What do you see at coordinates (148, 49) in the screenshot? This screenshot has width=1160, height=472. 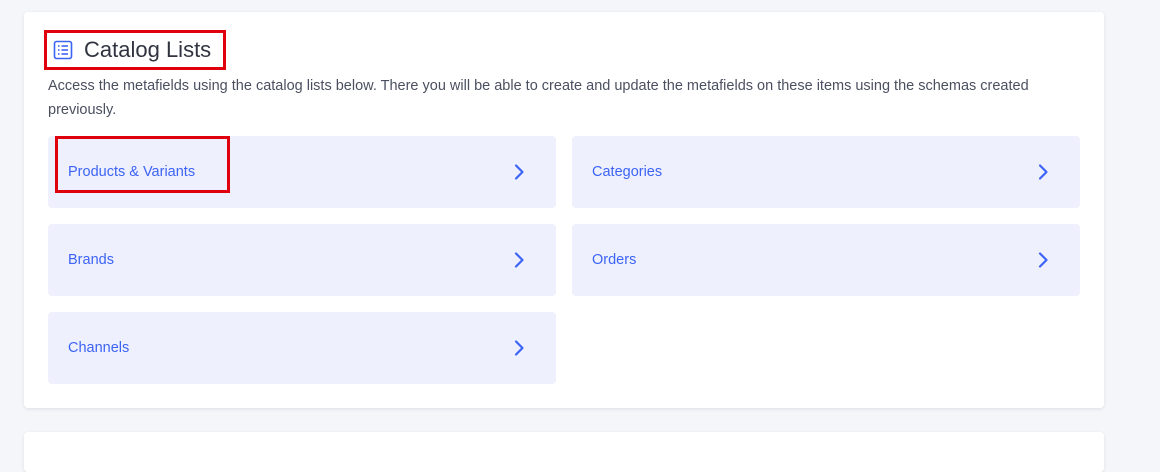 I see `page-title: Catalog Lists` at bounding box center [148, 49].